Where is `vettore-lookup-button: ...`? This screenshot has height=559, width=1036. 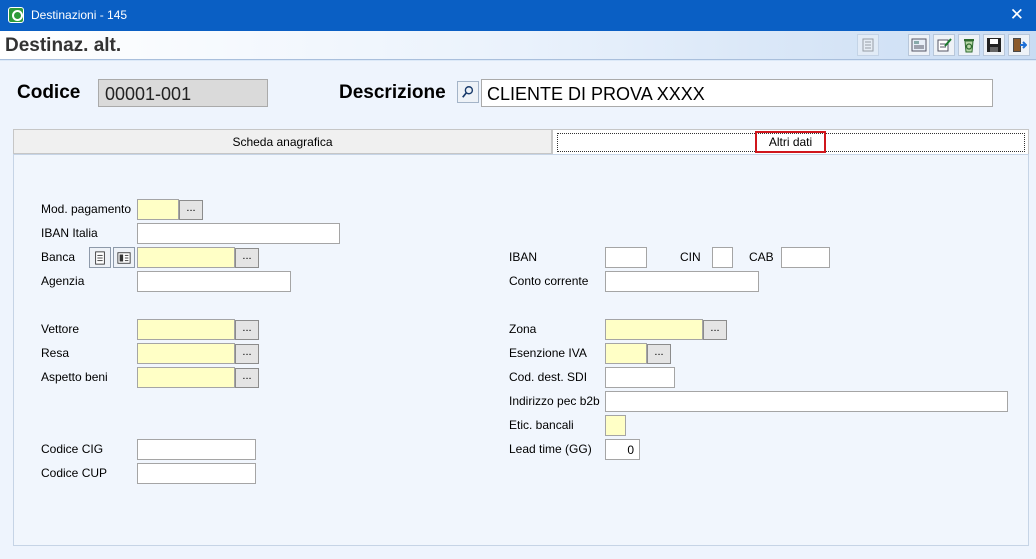
vettore-lookup-button: ... is located at coordinates (247, 330).